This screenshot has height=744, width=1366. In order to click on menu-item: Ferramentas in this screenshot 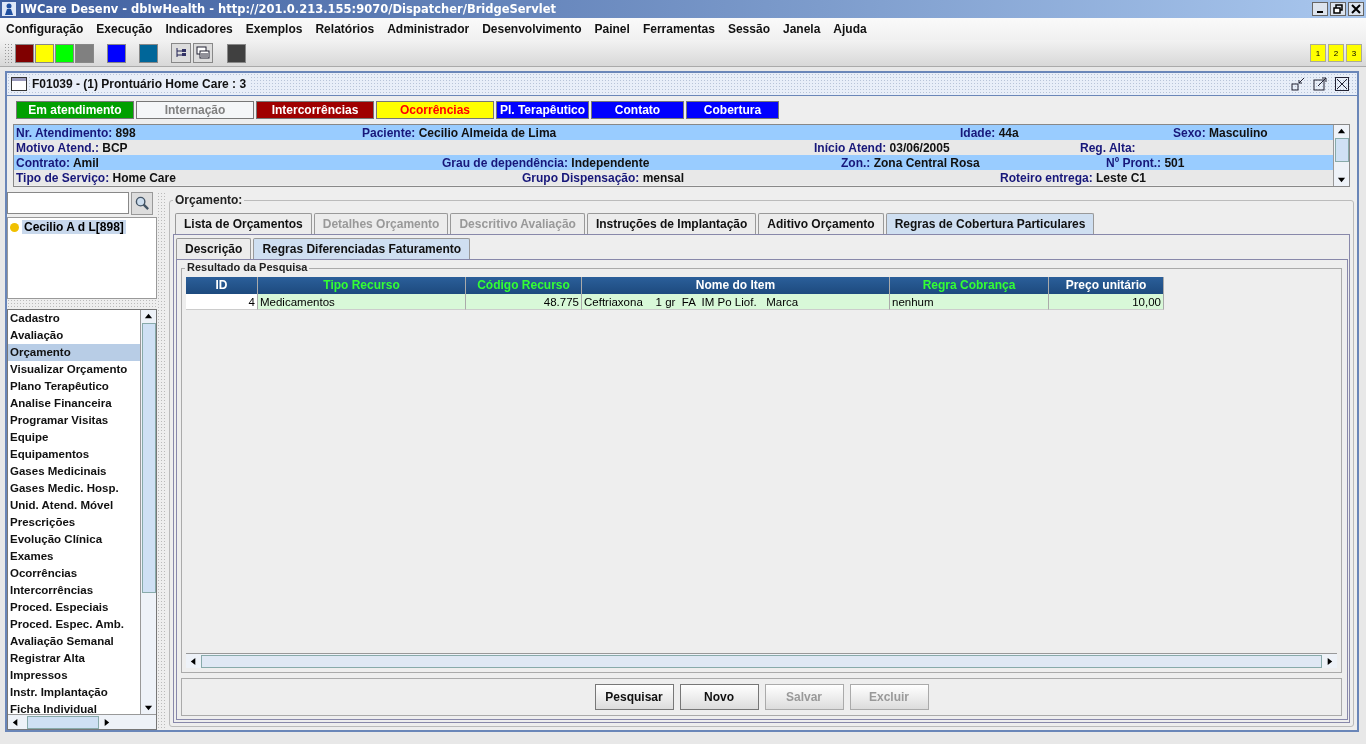, I will do `click(678, 29)`.